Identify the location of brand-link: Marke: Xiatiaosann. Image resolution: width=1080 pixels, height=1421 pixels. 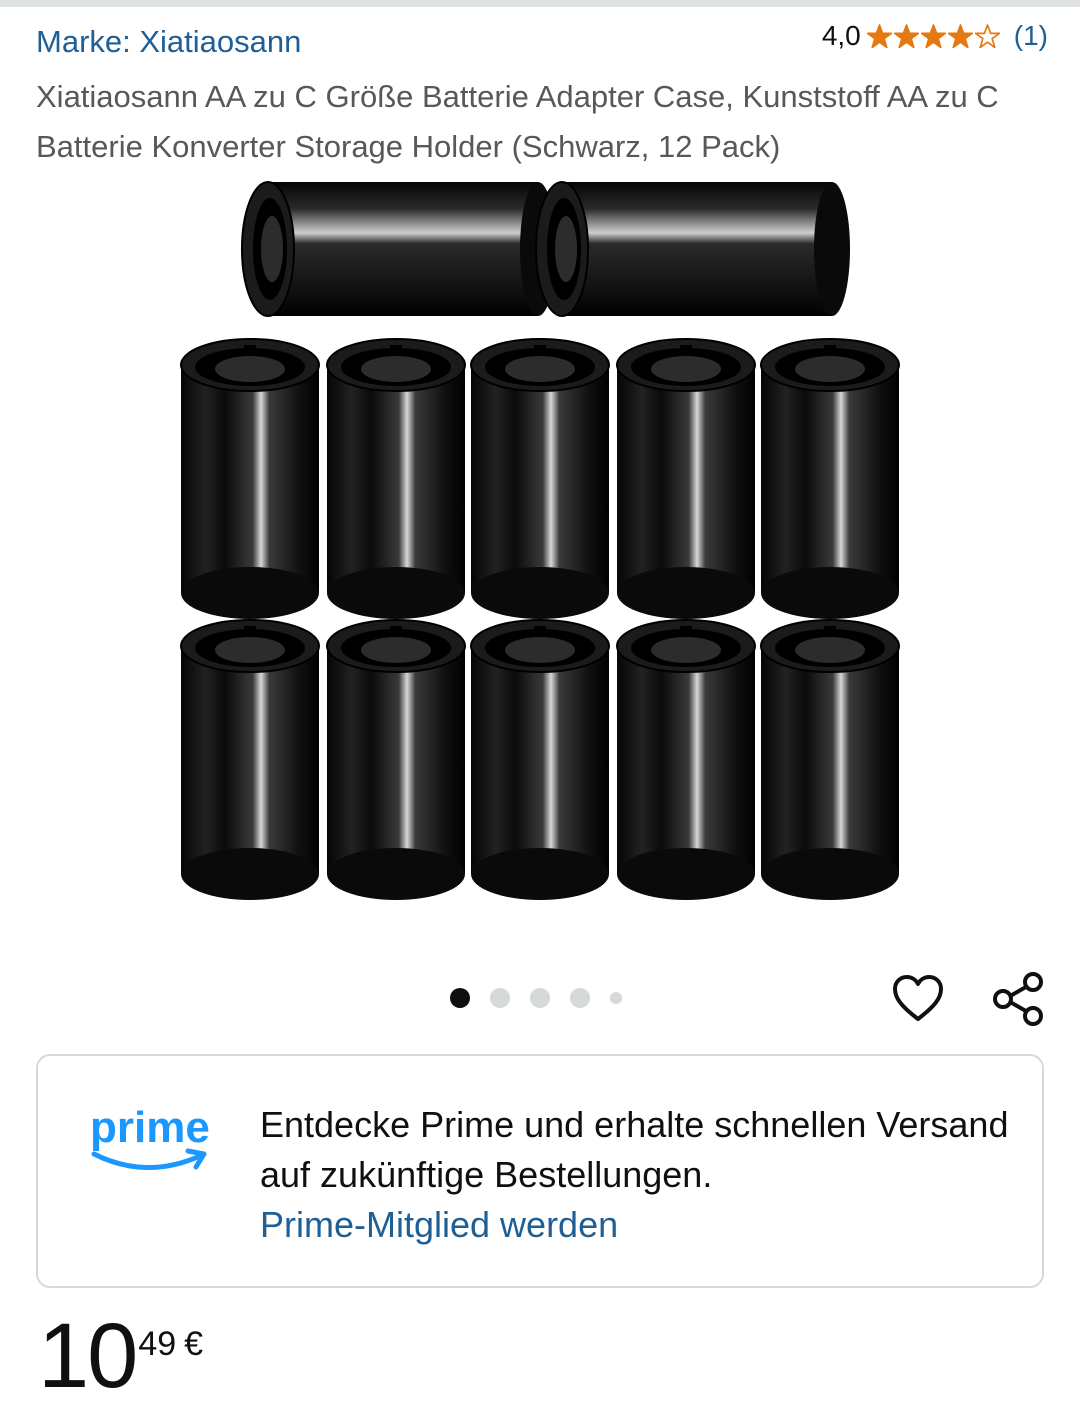
(168, 42).